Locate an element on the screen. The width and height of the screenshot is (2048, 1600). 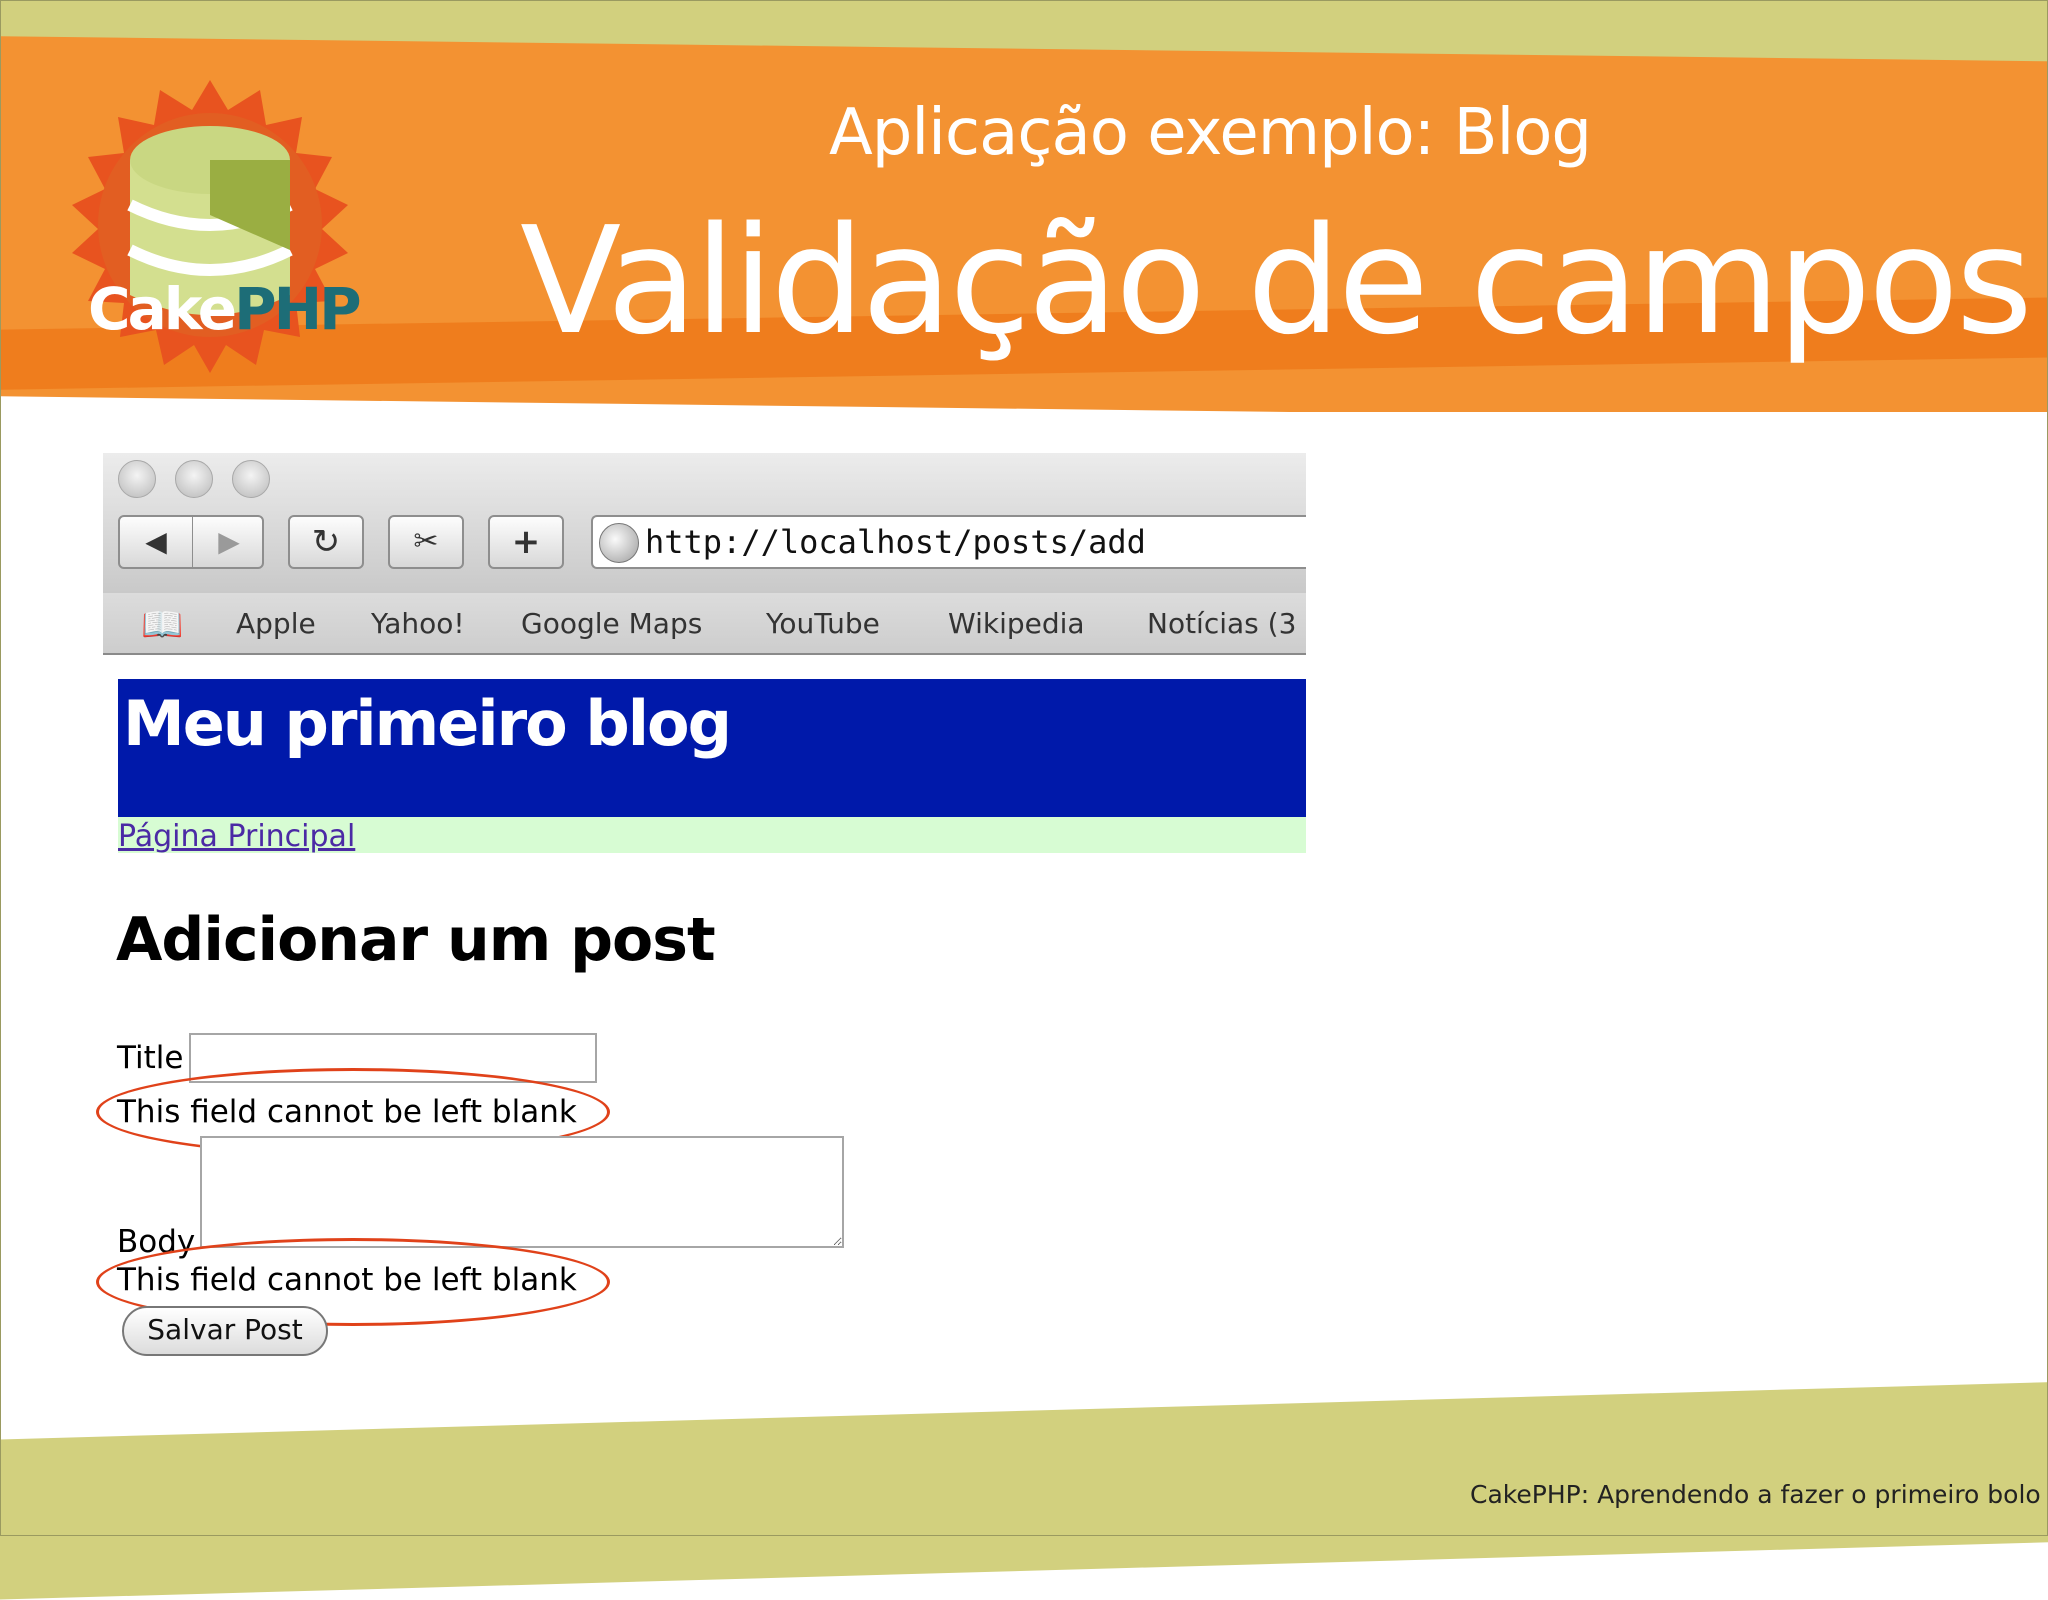
nav-button-group: ◀ ▶ is located at coordinates (191, 542).